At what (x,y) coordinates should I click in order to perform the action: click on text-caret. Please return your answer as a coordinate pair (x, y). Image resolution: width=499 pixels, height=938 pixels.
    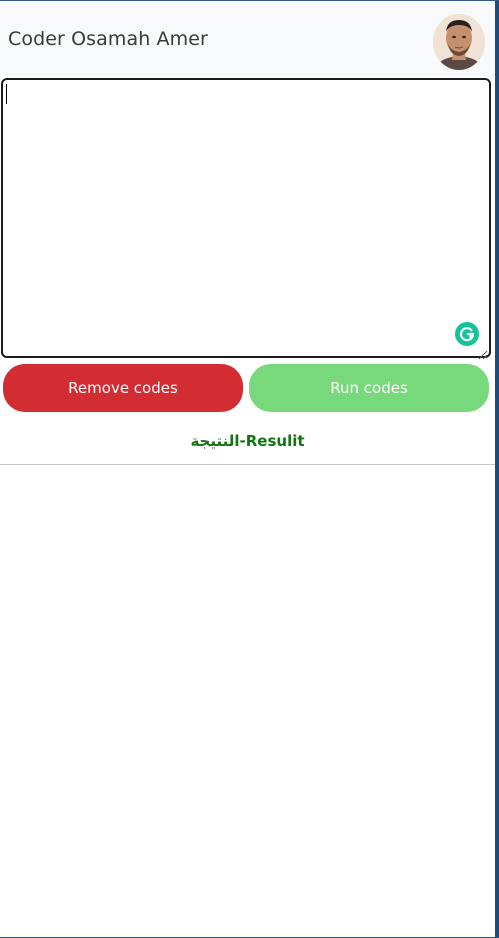
    Looking at the image, I should click on (6, 94).